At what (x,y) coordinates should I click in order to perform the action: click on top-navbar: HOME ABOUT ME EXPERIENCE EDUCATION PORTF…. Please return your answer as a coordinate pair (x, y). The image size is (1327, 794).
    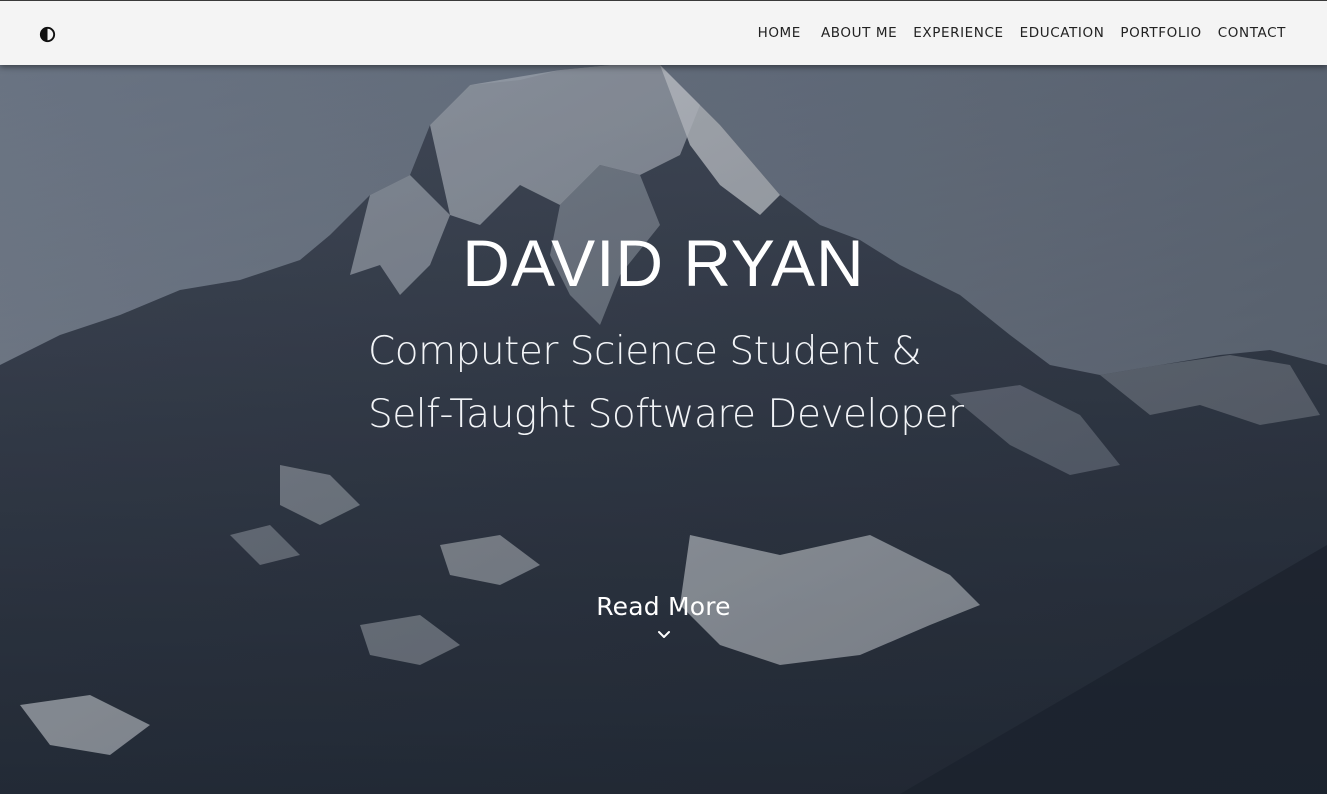
    Looking at the image, I should click on (663, 32).